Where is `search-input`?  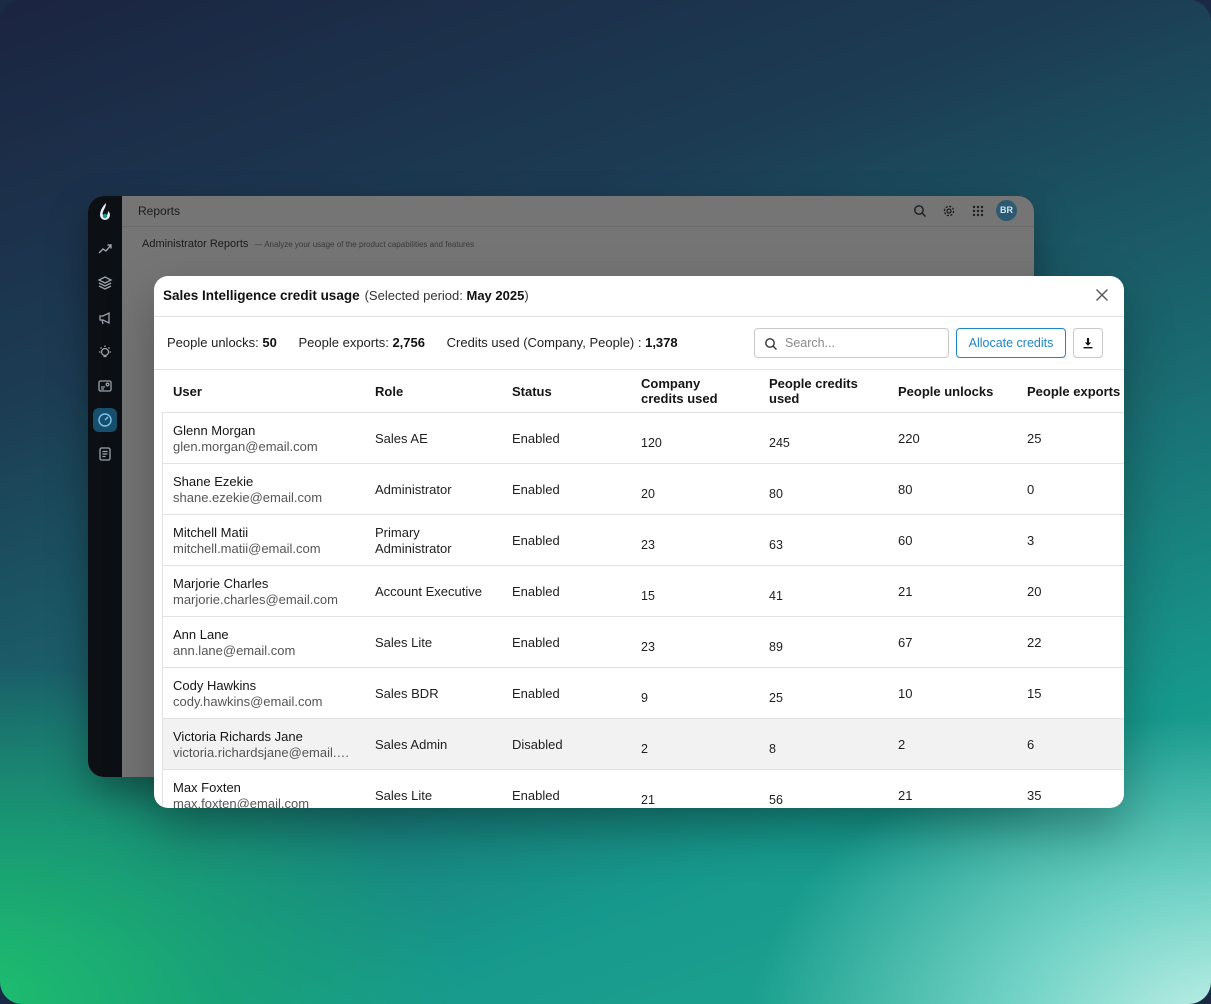 search-input is located at coordinates (860, 343).